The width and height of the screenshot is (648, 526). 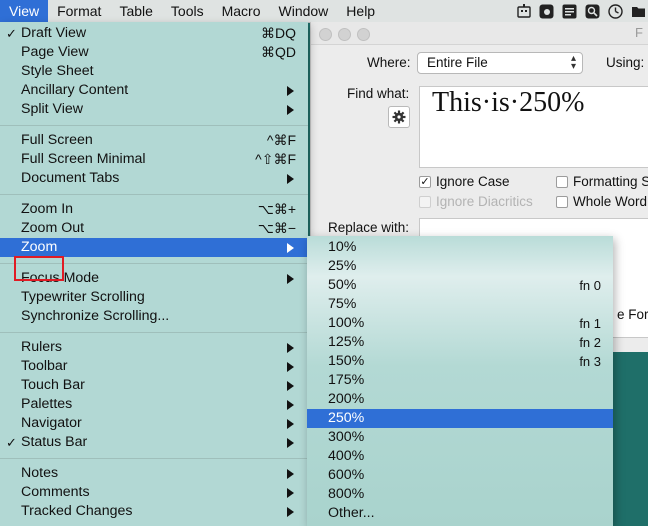 What do you see at coordinates (601, 201) in the screenshot?
I see `whole-word-checkbox: Whole Word` at bounding box center [601, 201].